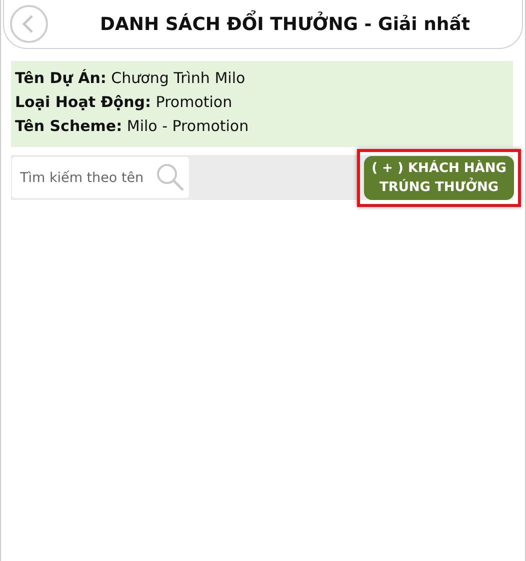 This screenshot has width=526, height=561. Describe the element at coordinates (170, 177) in the screenshot. I see `search-icon` at that location.